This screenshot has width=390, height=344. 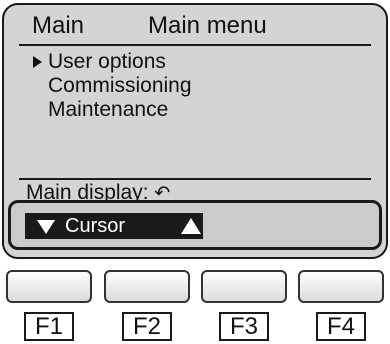 What do you see at coordinates (108, 109) in the screenshot?
I see `menu-item-label: Maintenance` at bounding box center [108, 109].